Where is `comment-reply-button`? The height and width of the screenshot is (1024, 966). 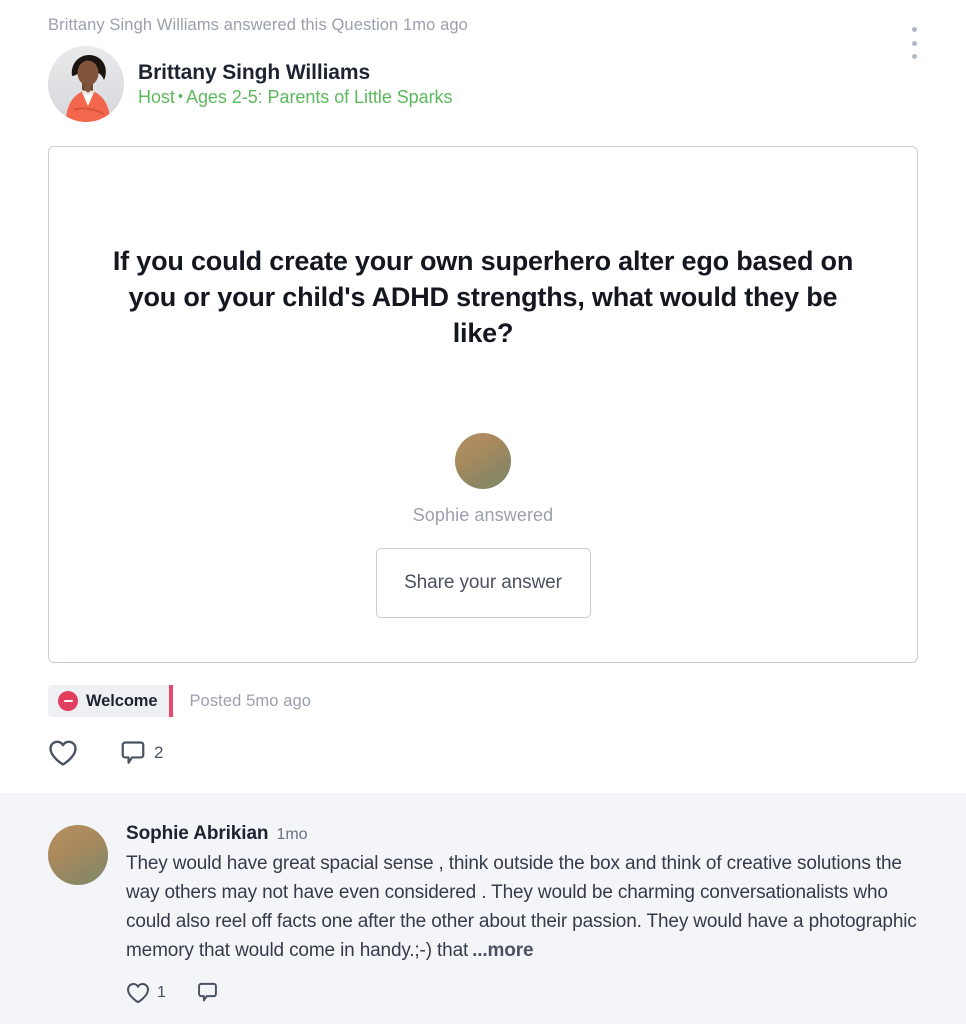
comment-reply-button is located at coordinates (211, 992).